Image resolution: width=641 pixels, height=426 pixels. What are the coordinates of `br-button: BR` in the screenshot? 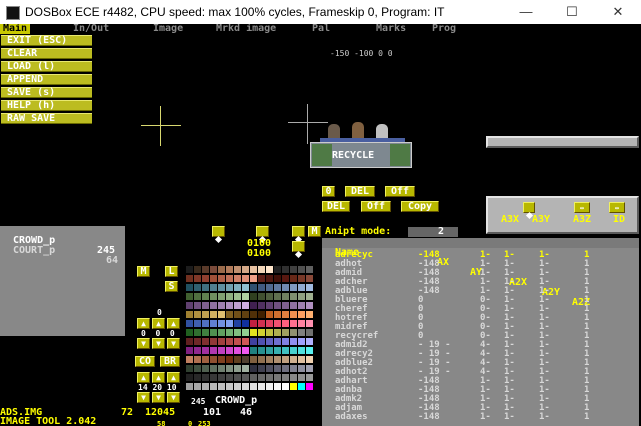 It's located at (170, 361).